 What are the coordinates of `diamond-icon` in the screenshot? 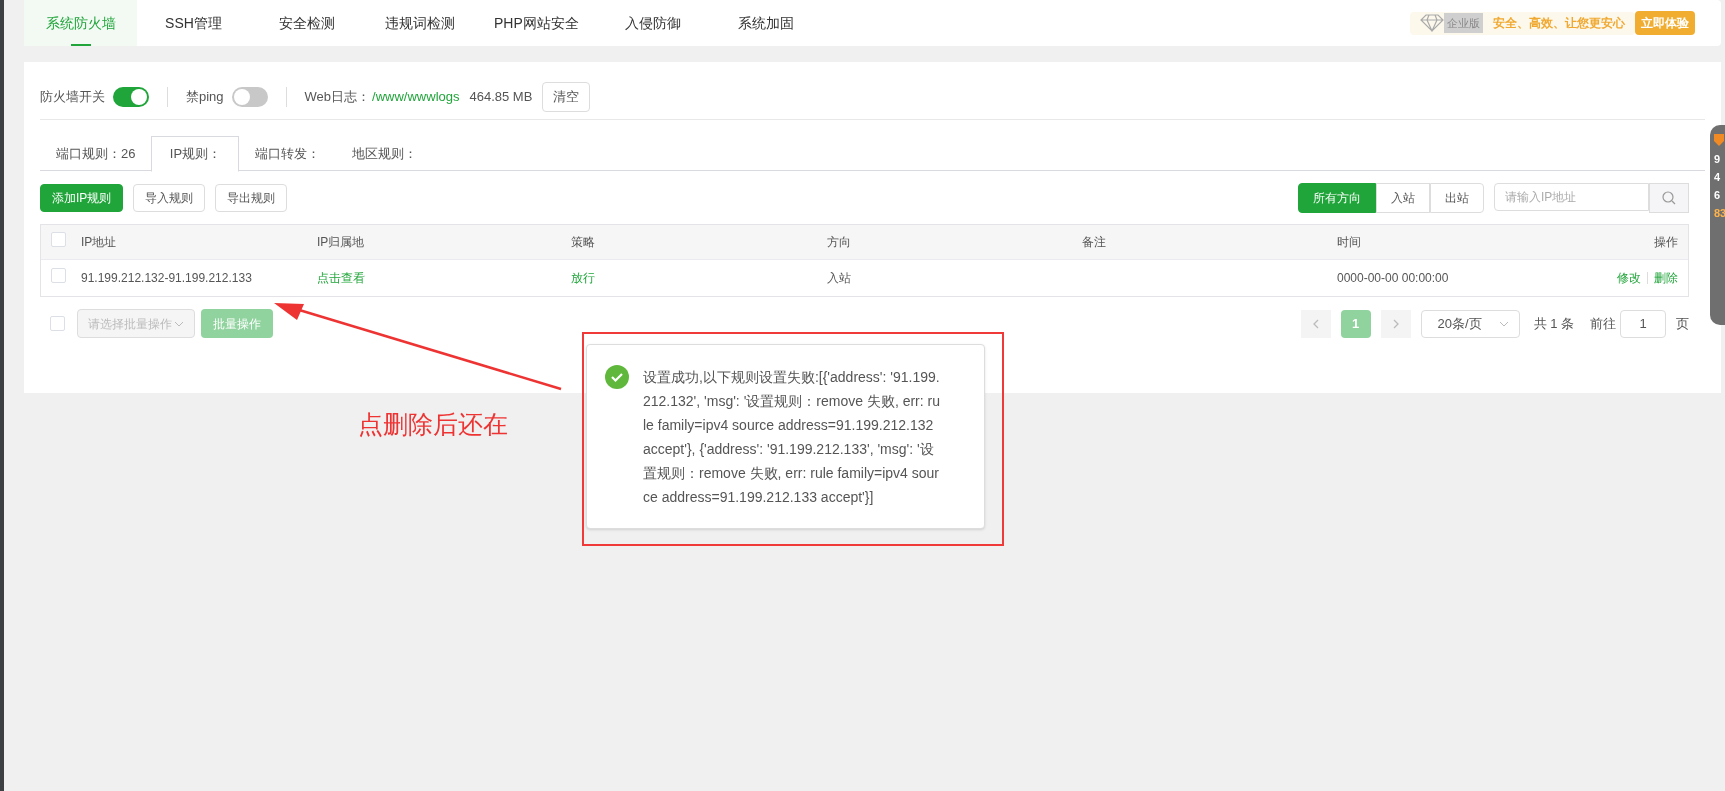 It's located at (1432, 23).